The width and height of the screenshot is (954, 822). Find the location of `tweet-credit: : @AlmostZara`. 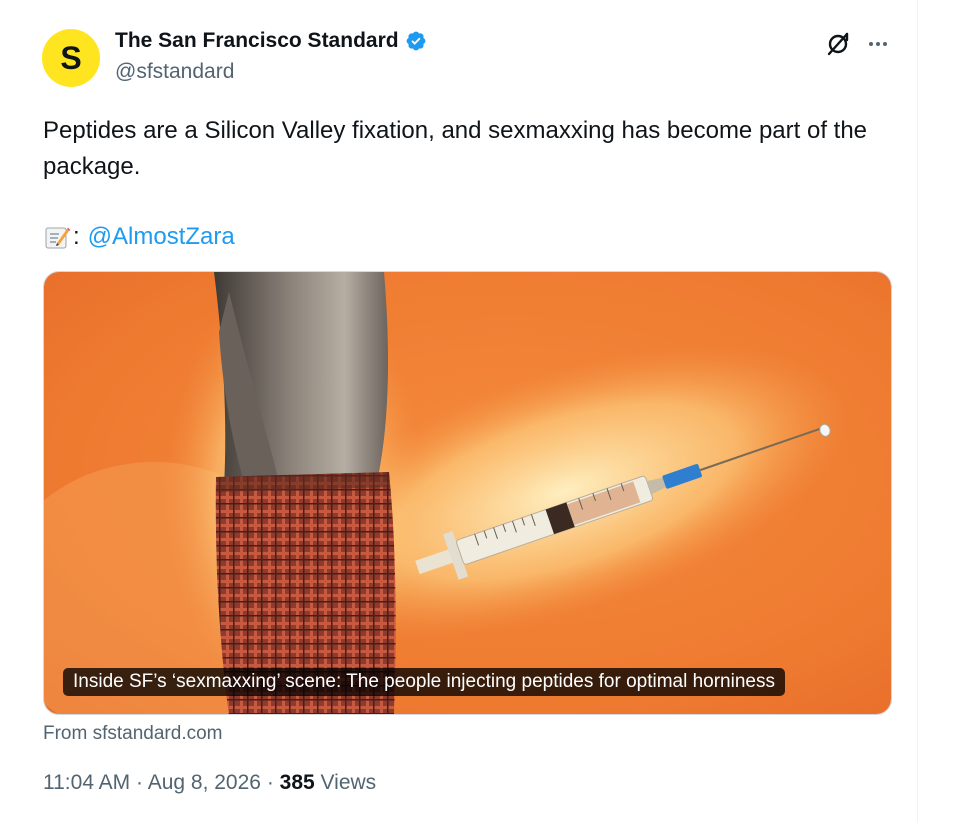

tweet-credit: : @AlmostZara is located at coordinates (139, 237).